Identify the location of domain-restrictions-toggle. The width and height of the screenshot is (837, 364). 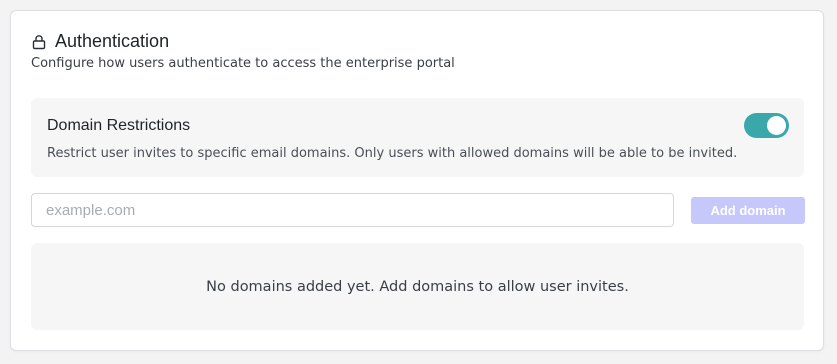
(766, 125).